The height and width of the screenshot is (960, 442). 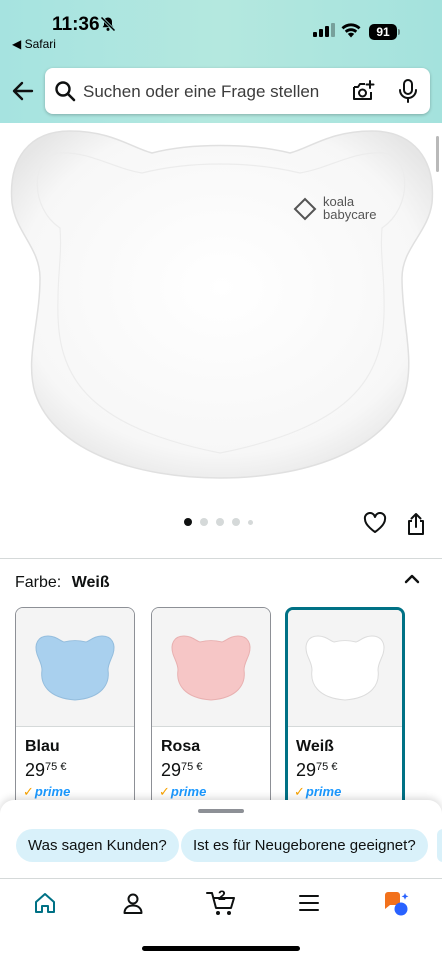 I want to click on search-icon, so click(x=65, y=91).